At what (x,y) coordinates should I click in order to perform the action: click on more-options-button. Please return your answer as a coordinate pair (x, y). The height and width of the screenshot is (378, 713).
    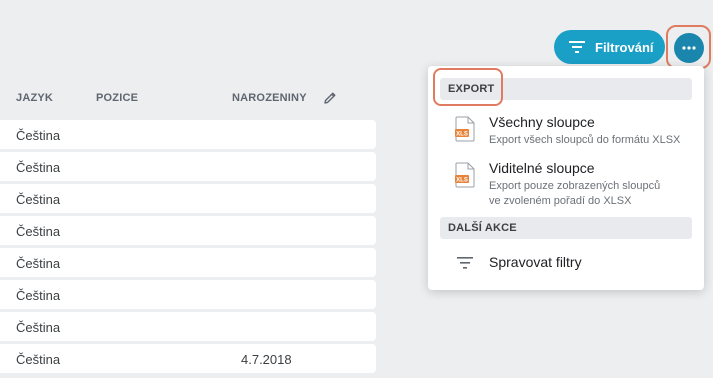
    Looking at the image, I should click on (689, 48).